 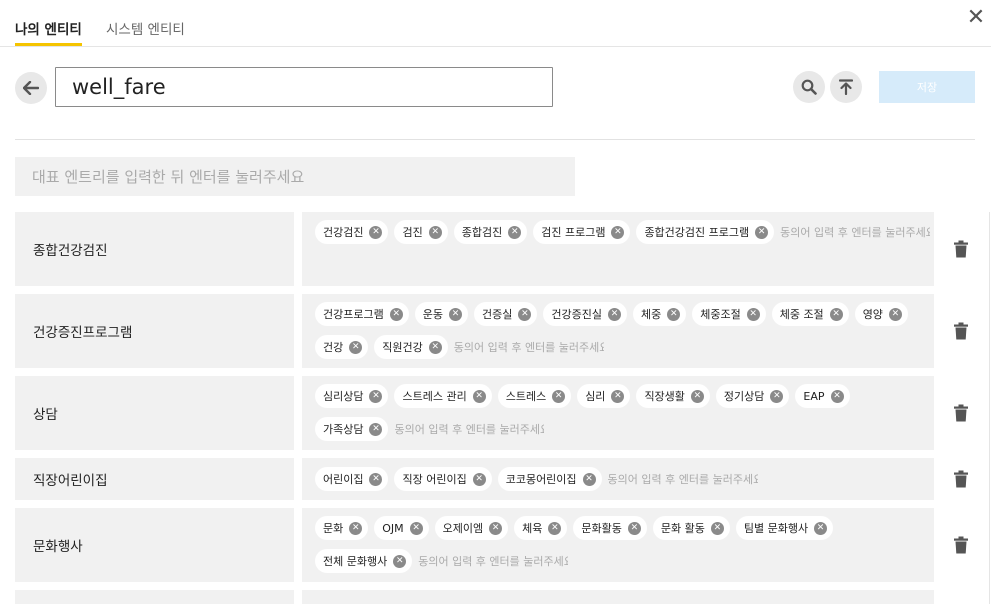 I want to click on synonym-chip-label: 체육, so click(x=532, y=528).